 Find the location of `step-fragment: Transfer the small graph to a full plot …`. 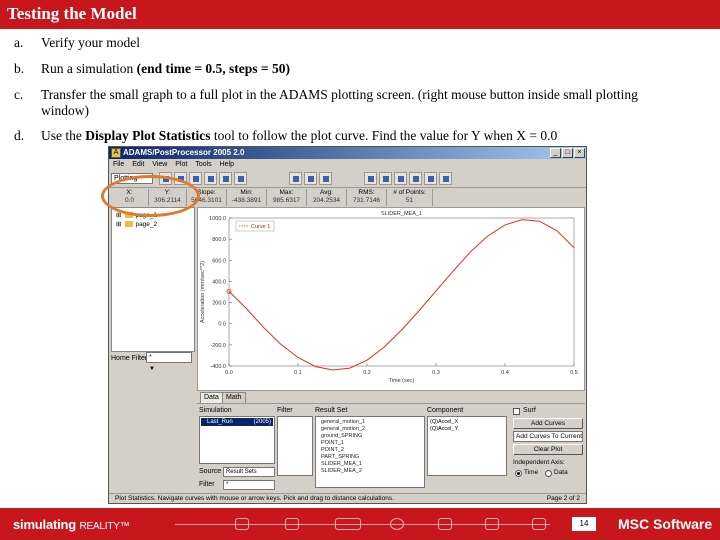

step-fragment: Transfer the small graph to a full plot … is located at coordinates (339, 102).